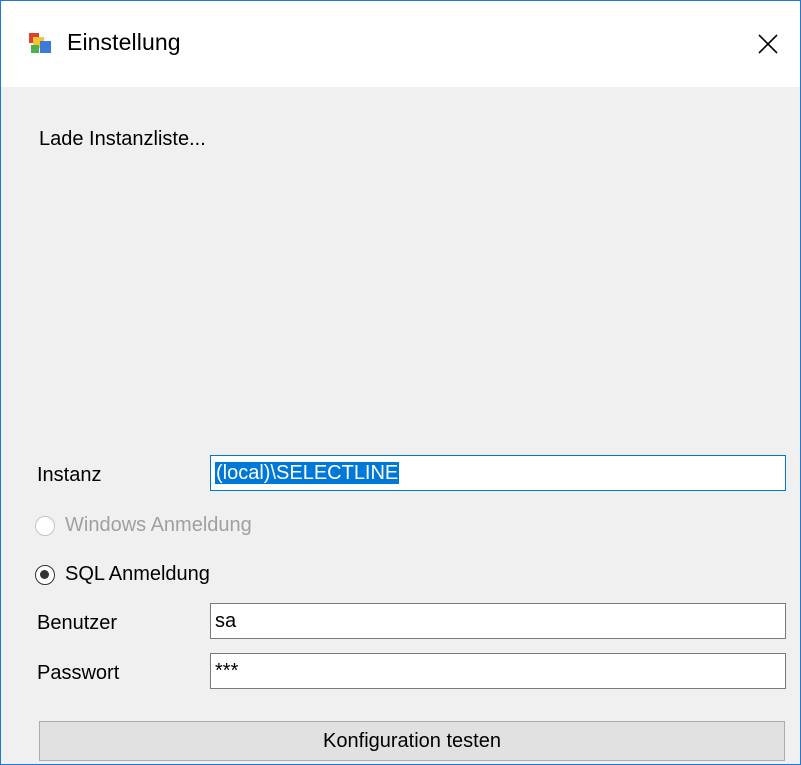 Image resolution: width=801 pixels, height=765 pixels. What do you see at coordinates (412, 741) in the screenshot?
I see `test-configuration-button: Konfiguration testen` at bounding box center [412, 741].